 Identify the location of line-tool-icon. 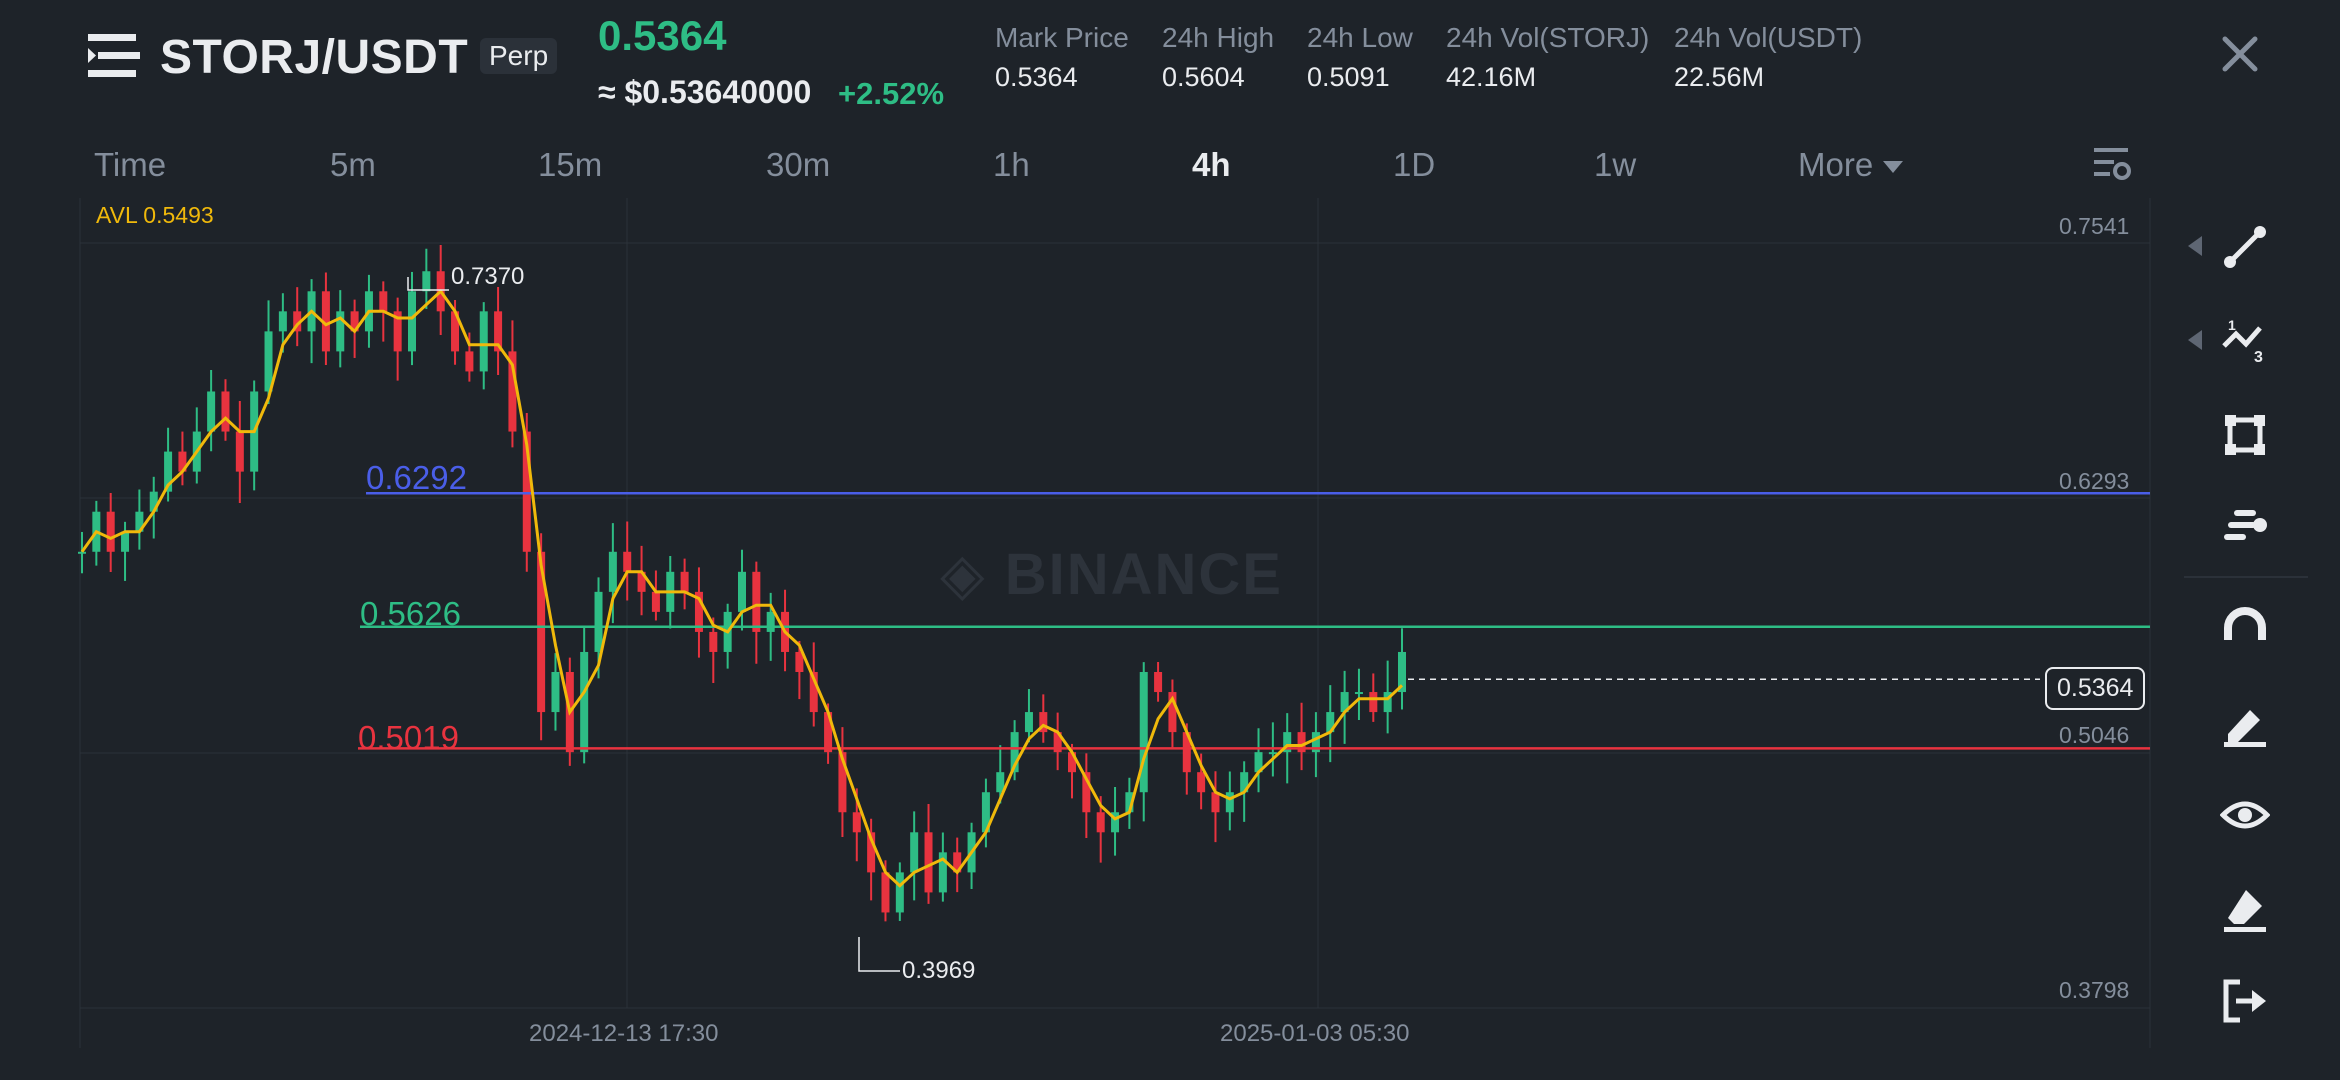
(2245, 247).